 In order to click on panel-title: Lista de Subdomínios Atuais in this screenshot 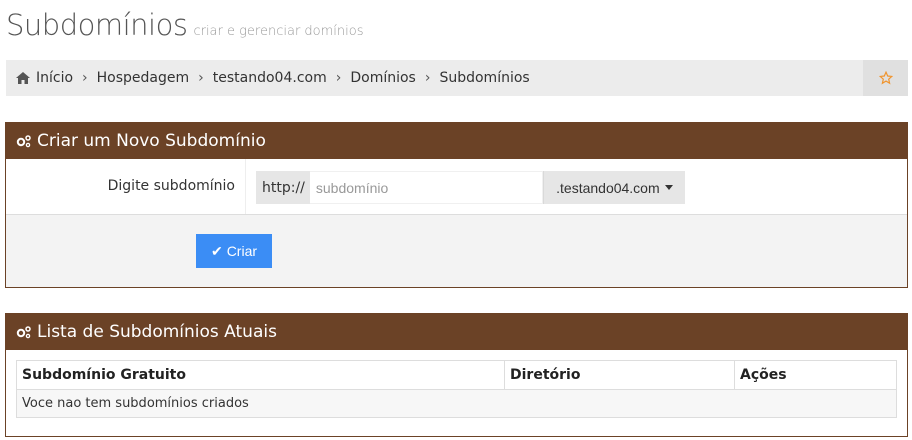, I will do `click(157, 332)`.